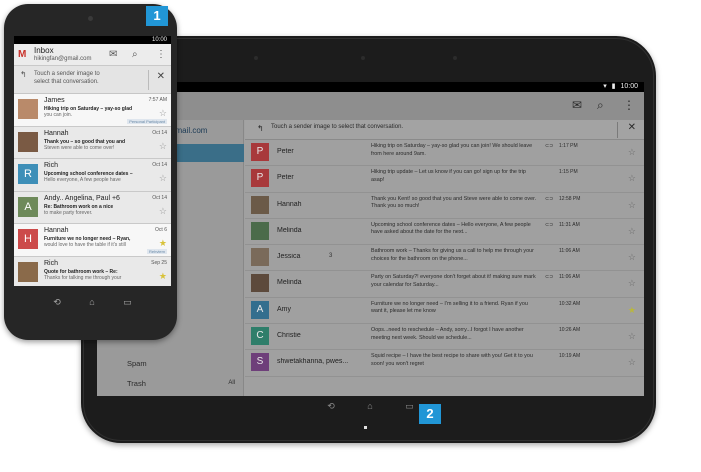  Describe the element at coordinates (82, 198) in the screenshot. I see `sender-name: Andy.. Angelina, Paul +6` at that location.